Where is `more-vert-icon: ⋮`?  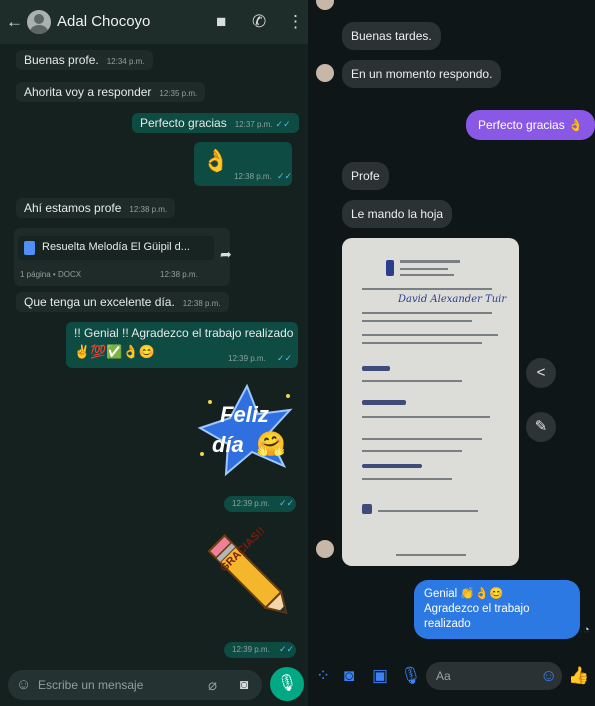 more-vert-icon: ⋮ is located at coordinates (295, 22).